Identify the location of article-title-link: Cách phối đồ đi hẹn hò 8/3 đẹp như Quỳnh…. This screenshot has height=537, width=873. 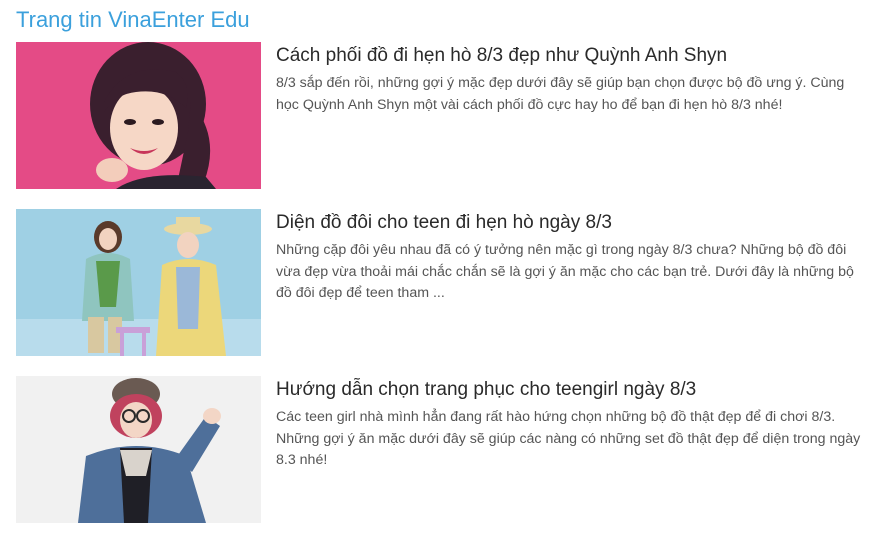
(571, 56).